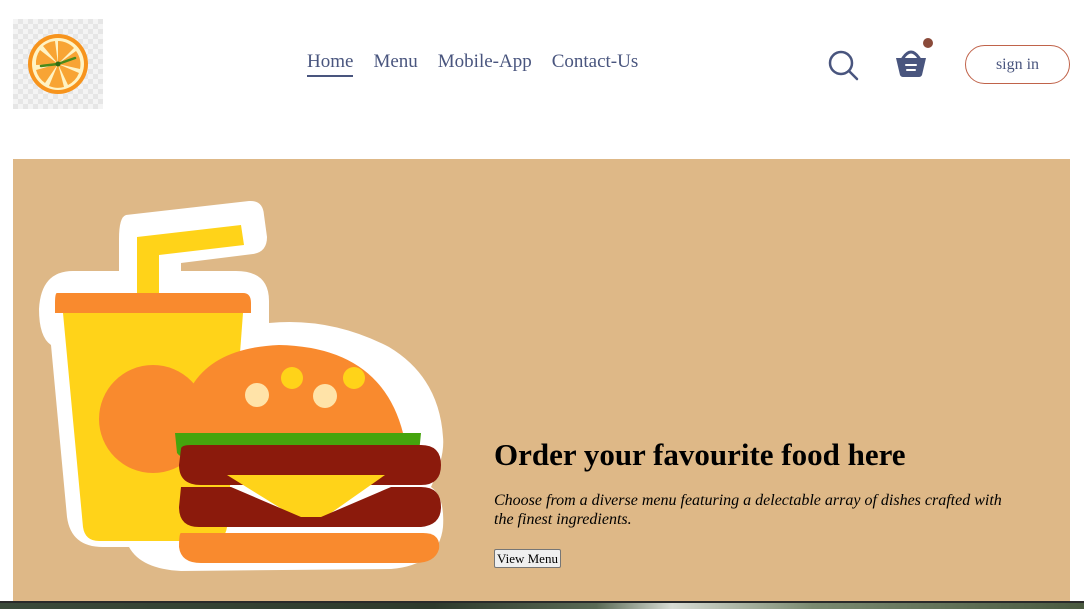  I want to click on main-nav: Home Menu Mobile-App Contact-Us, so click(472, 64).